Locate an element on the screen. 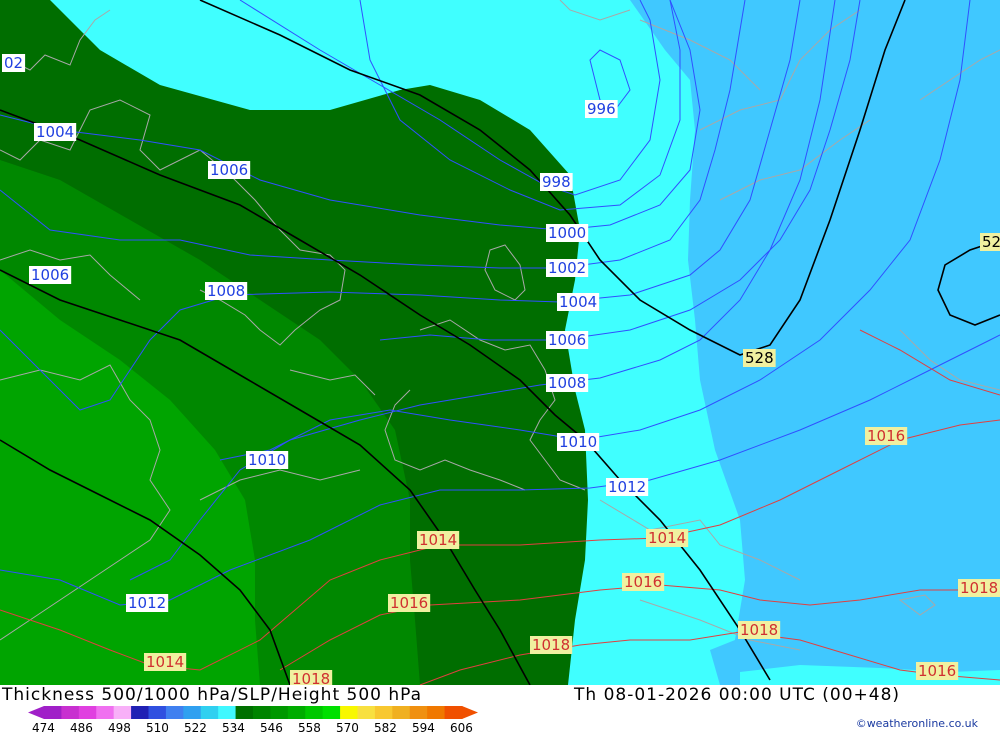 The height and width of the screenshot is (733, 1000). legend-tick-label: 522 is located at coordinates (195, 727).